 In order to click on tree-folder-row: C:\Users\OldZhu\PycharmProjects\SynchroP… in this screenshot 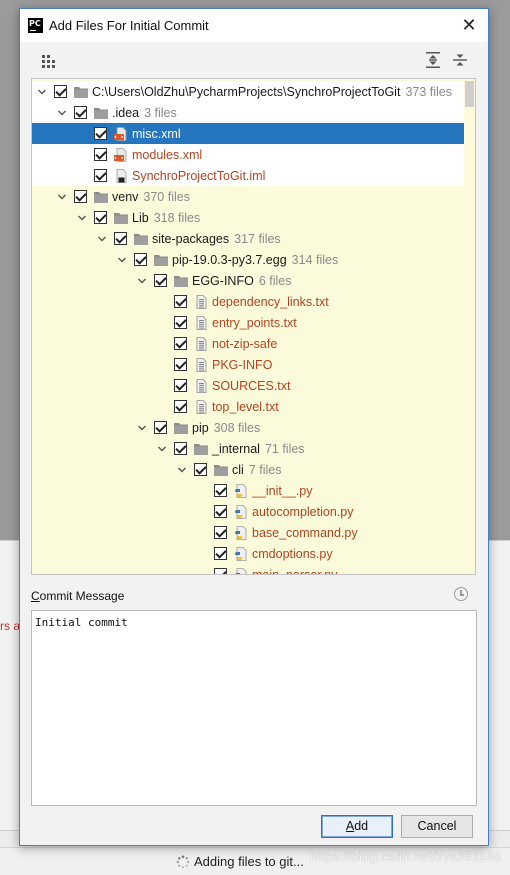, I will do `click(248, 91)`.